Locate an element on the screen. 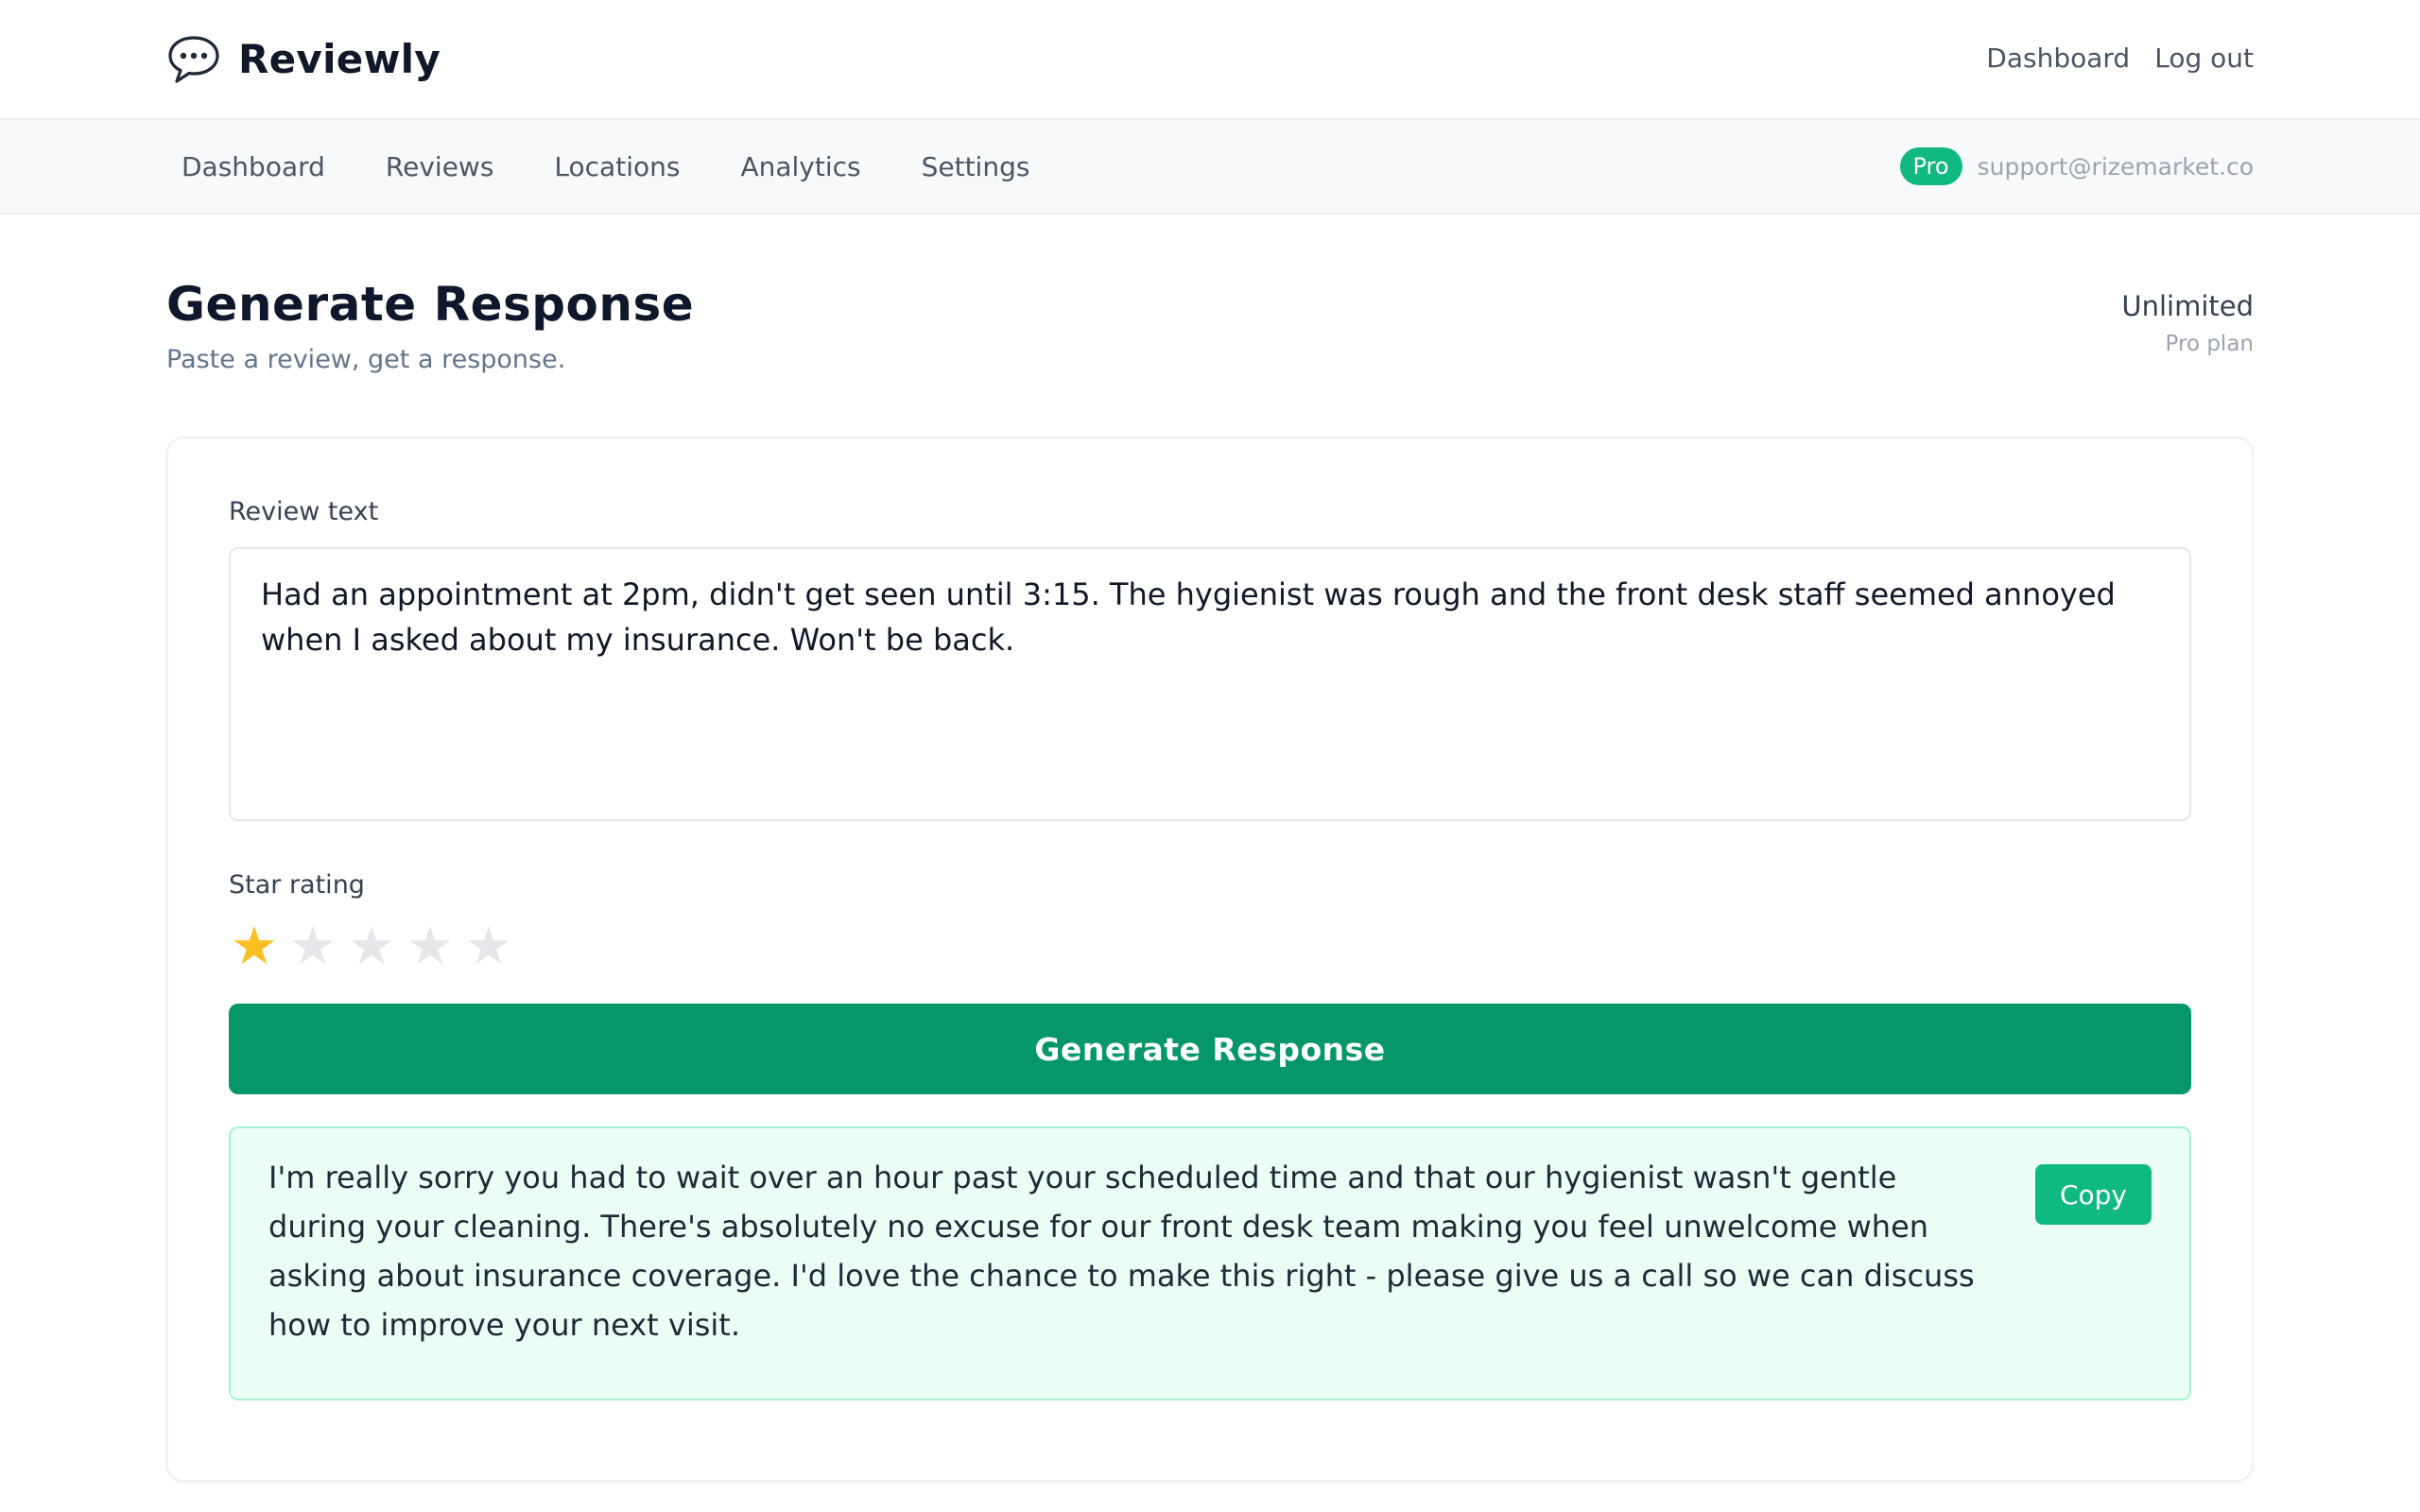 This screenshot has height=1512, width=2420. star-icon-5: ★ is located at coordinates (488, 947).